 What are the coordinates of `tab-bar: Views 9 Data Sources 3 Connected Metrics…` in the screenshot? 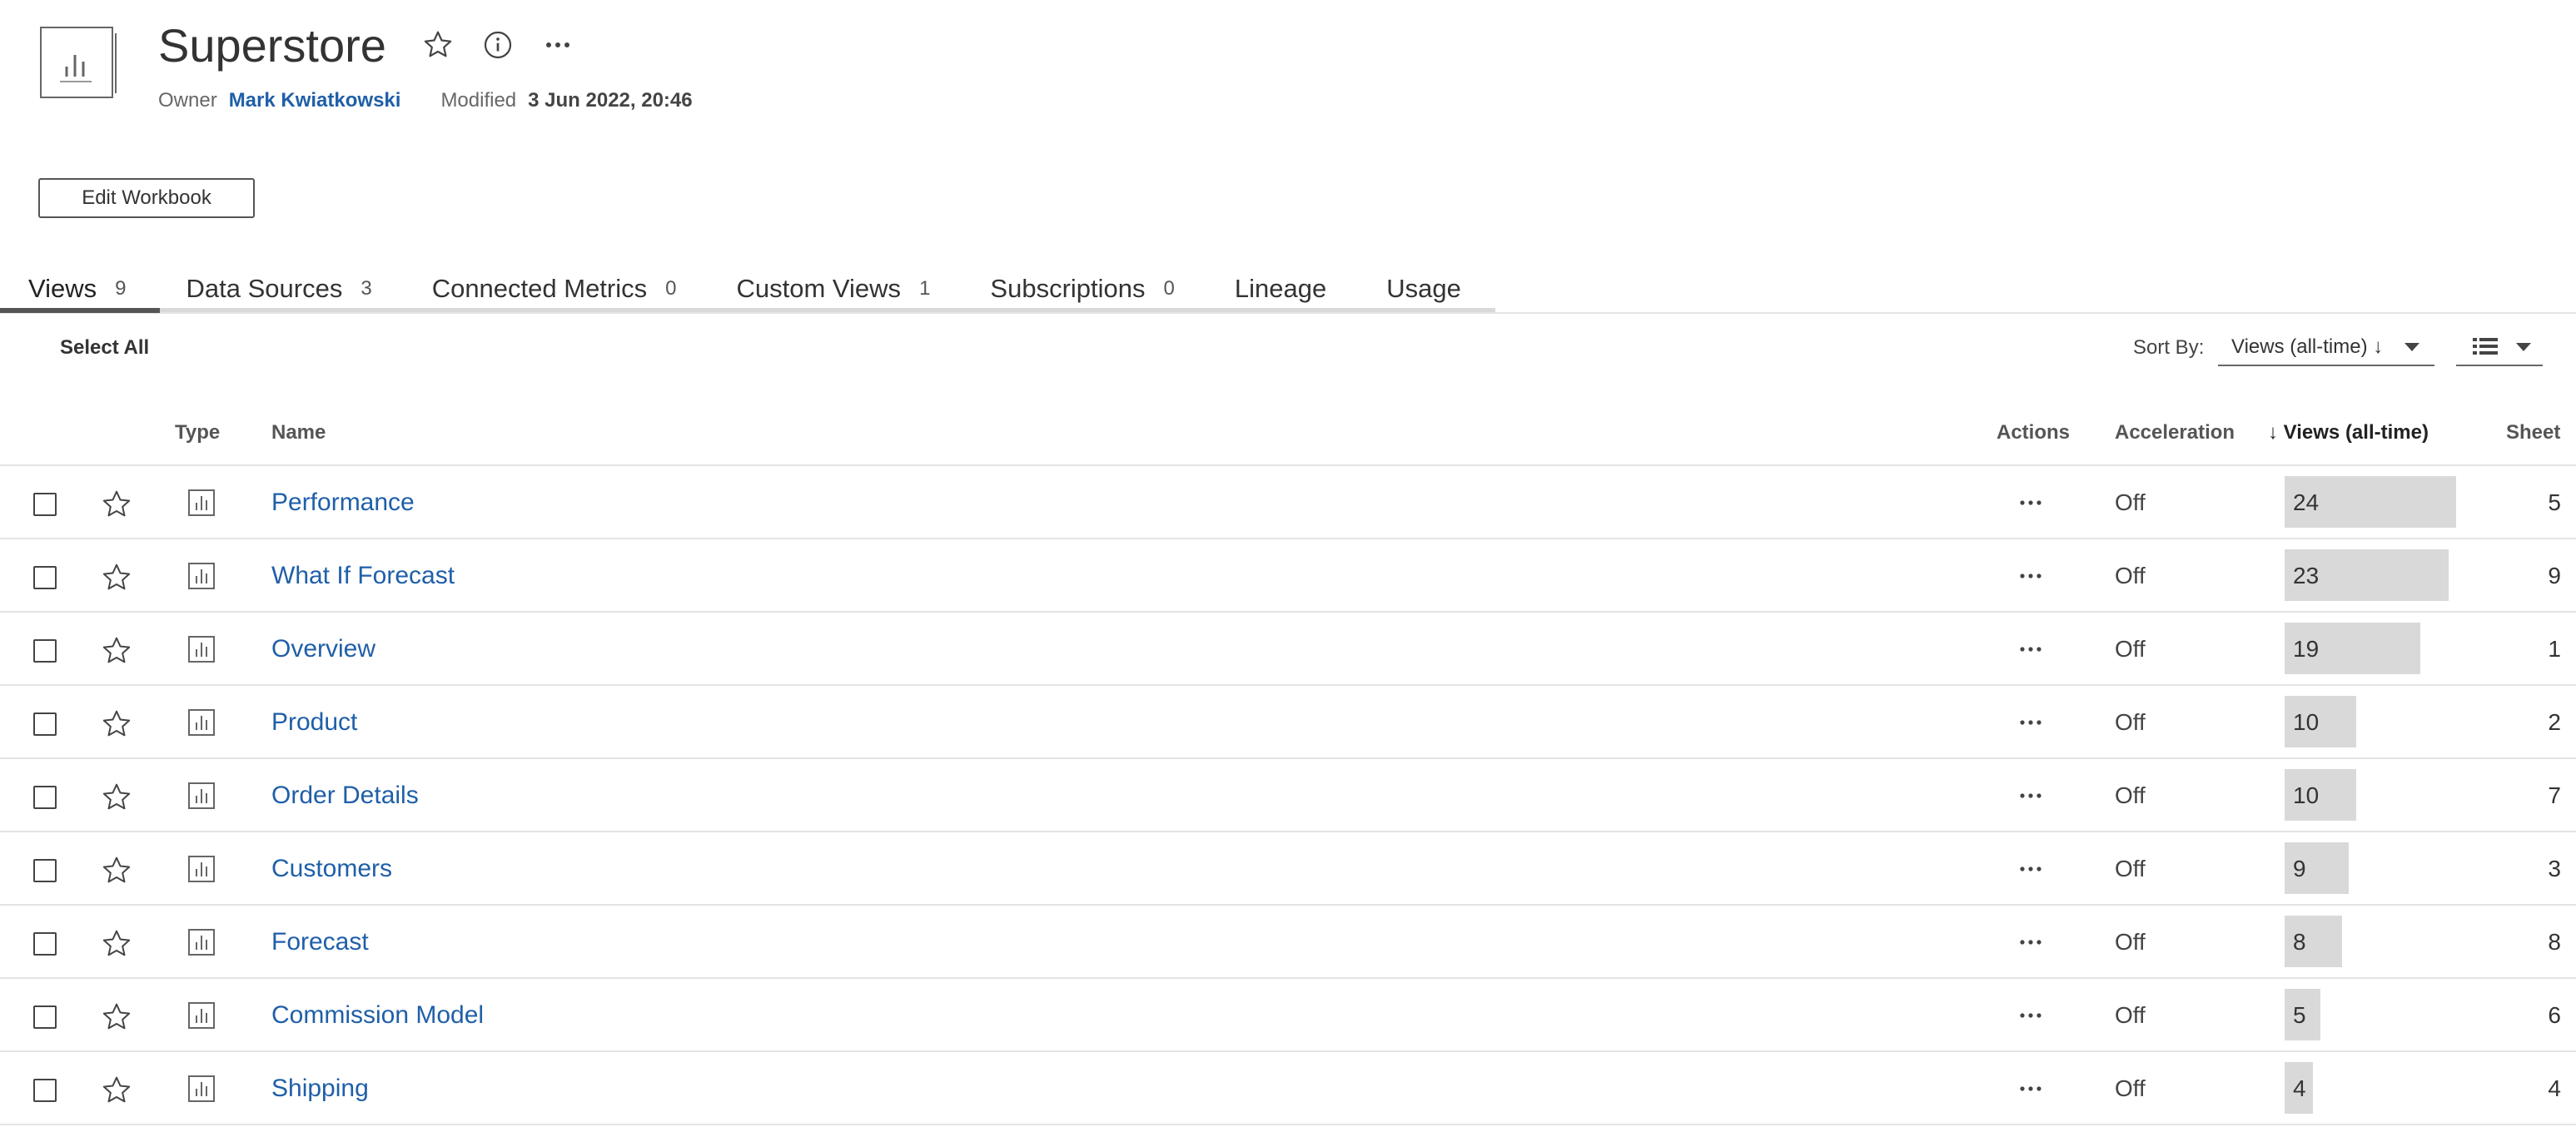 It's located at (730, 289).